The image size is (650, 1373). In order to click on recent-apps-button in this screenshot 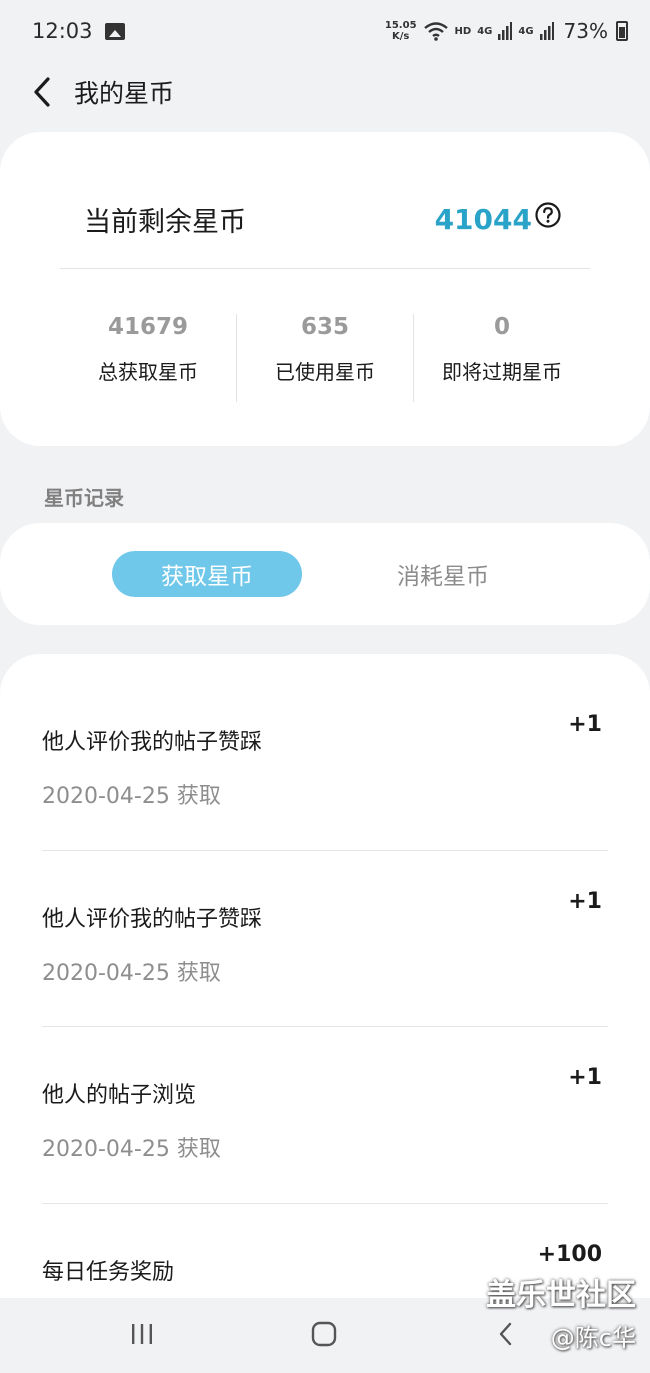, I will do `click(142, 1334)`.